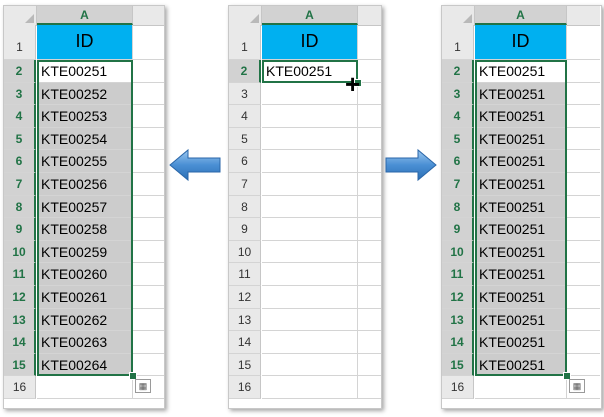 This screenshot has width=604, height=417. Describe the element at coordinates (85, 161) in the screenshot. I see `cell-a6: KTE00255` at that location.